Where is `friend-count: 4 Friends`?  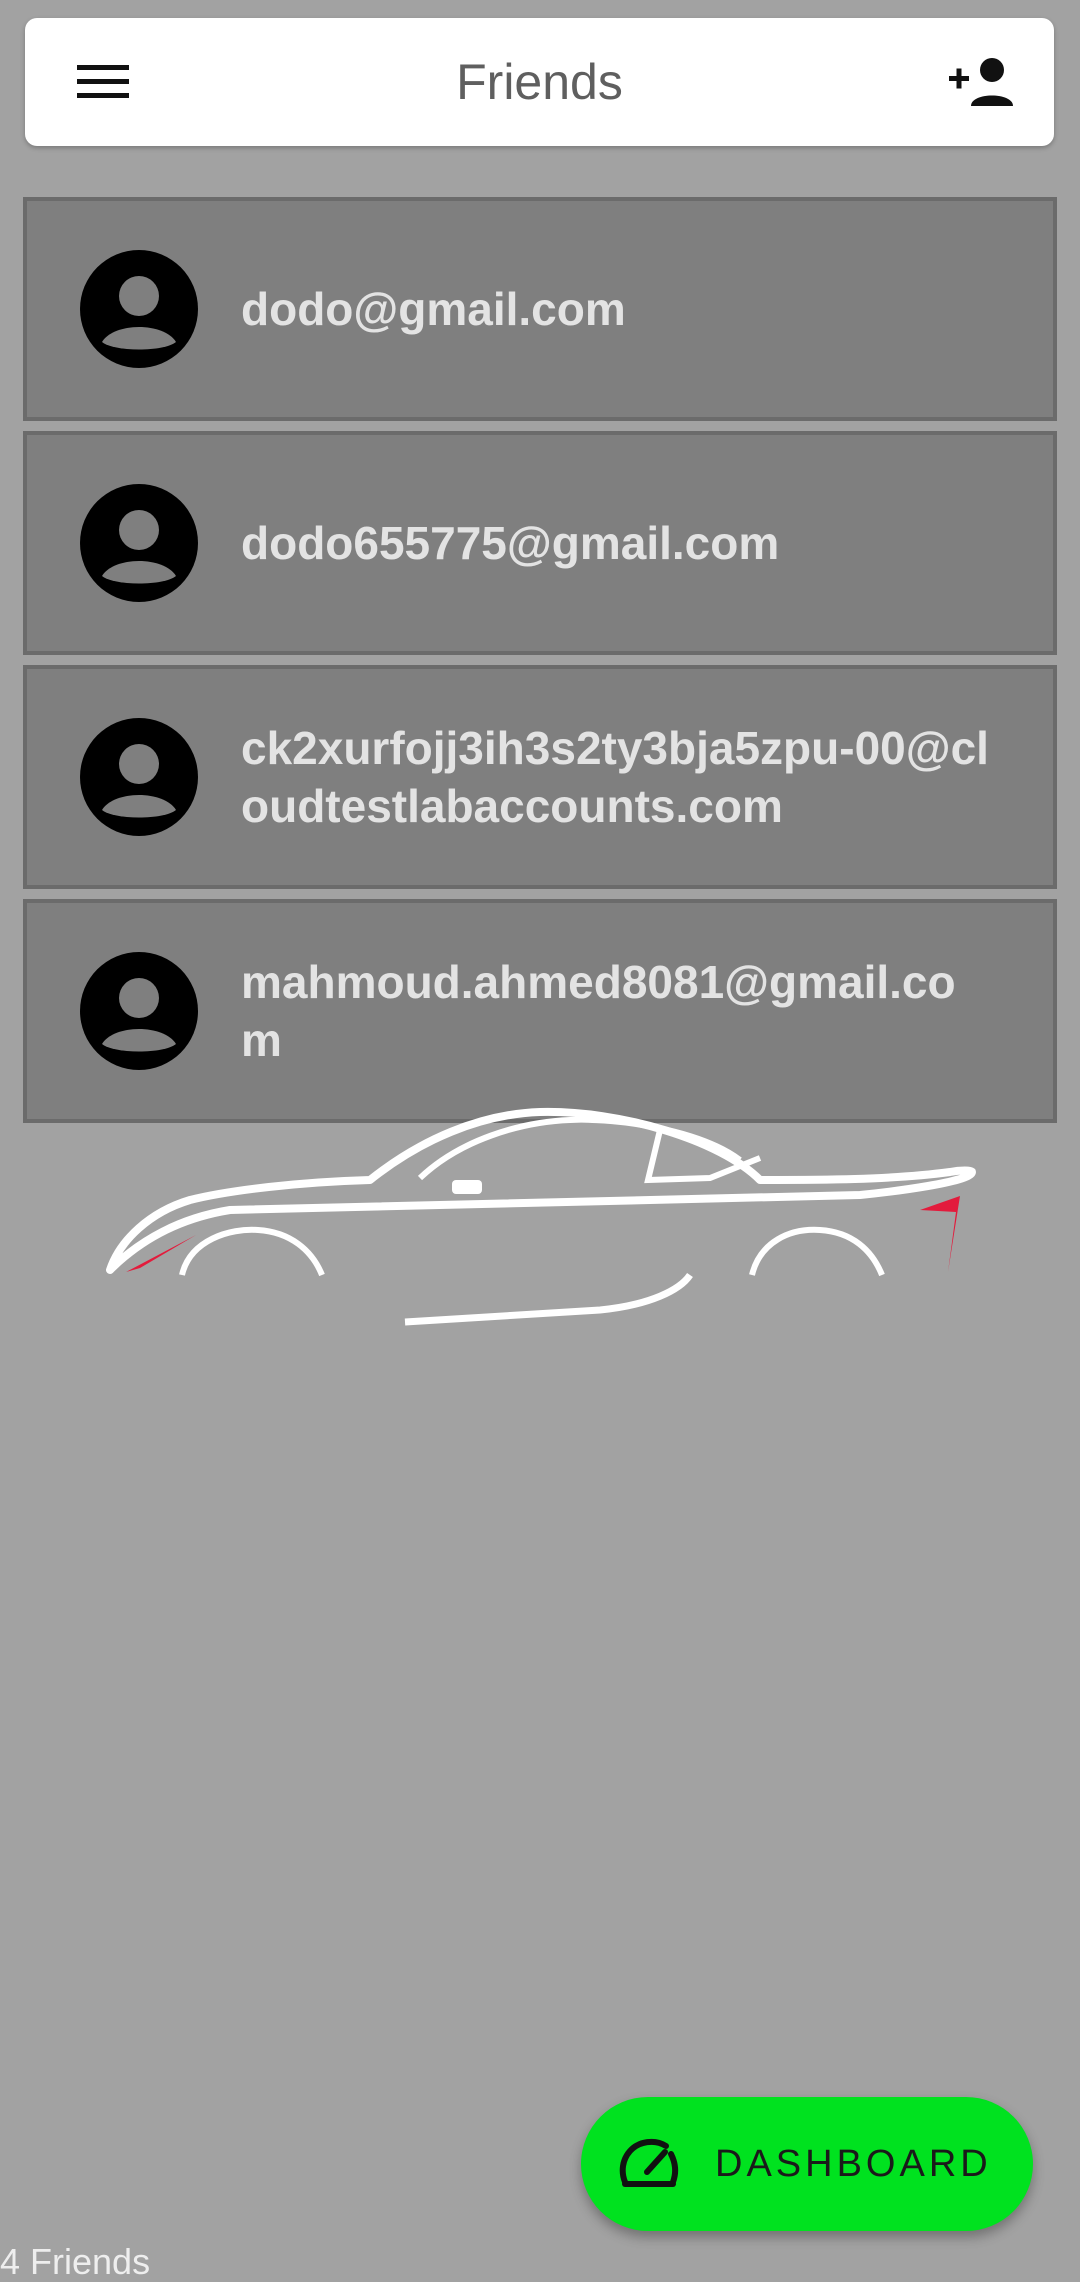
friend-count: 4 Friends is located at coordinates (75, 2261).